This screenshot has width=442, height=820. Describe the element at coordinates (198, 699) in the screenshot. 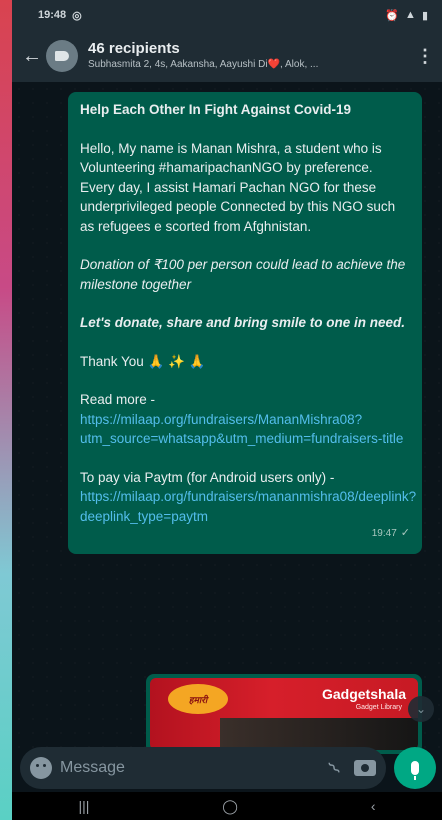

I see `hamari-logo: हमारी` at that location.